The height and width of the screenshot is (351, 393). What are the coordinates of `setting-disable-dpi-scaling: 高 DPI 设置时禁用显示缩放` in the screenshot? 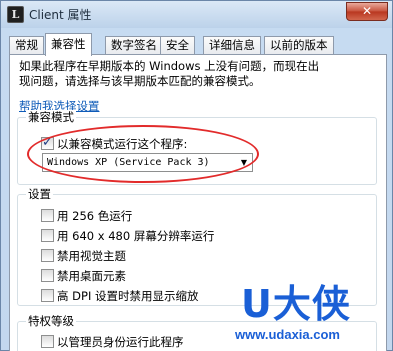 It's located at (120, 296).